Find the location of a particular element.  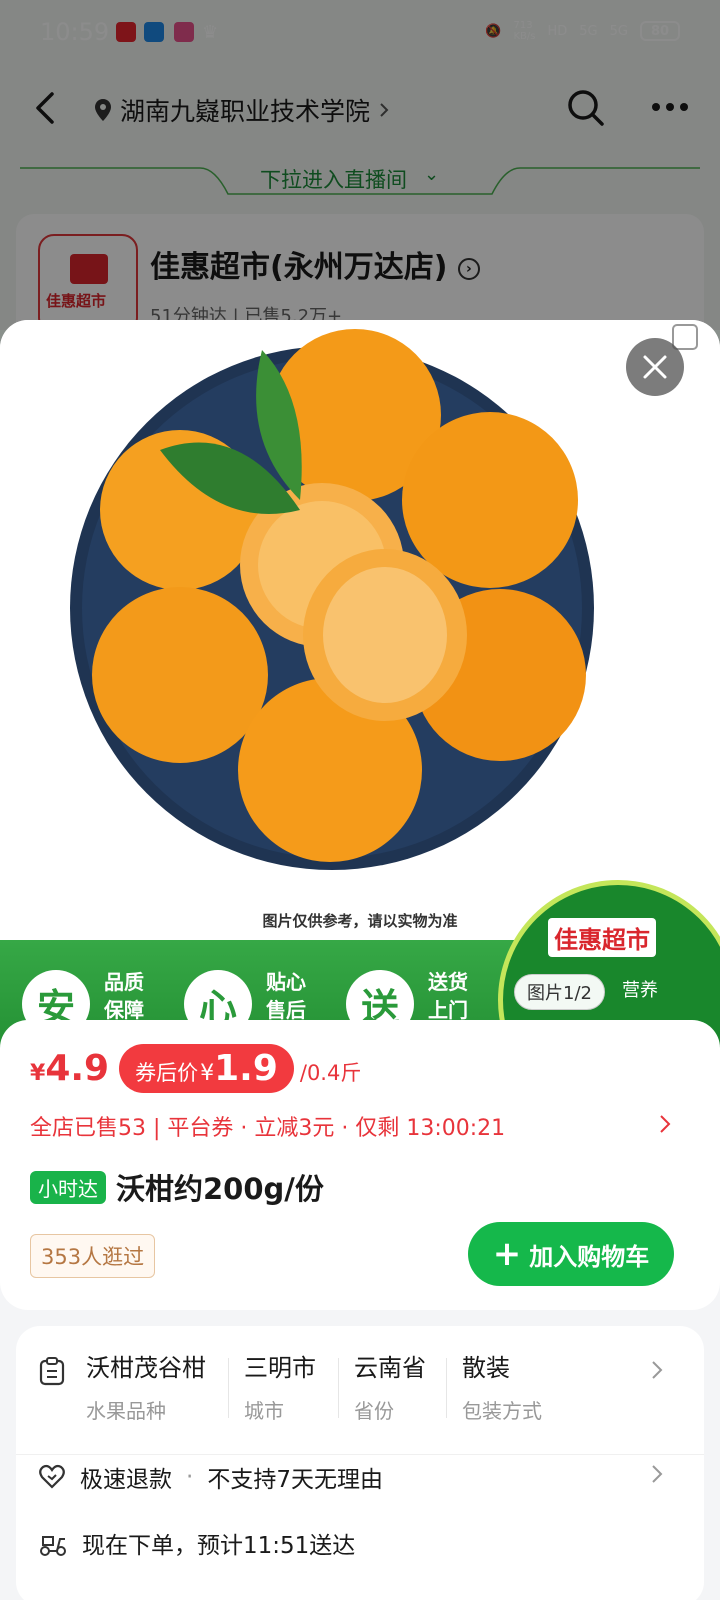

image-counter: 图片1/2 is located at coordinates (559, 992).